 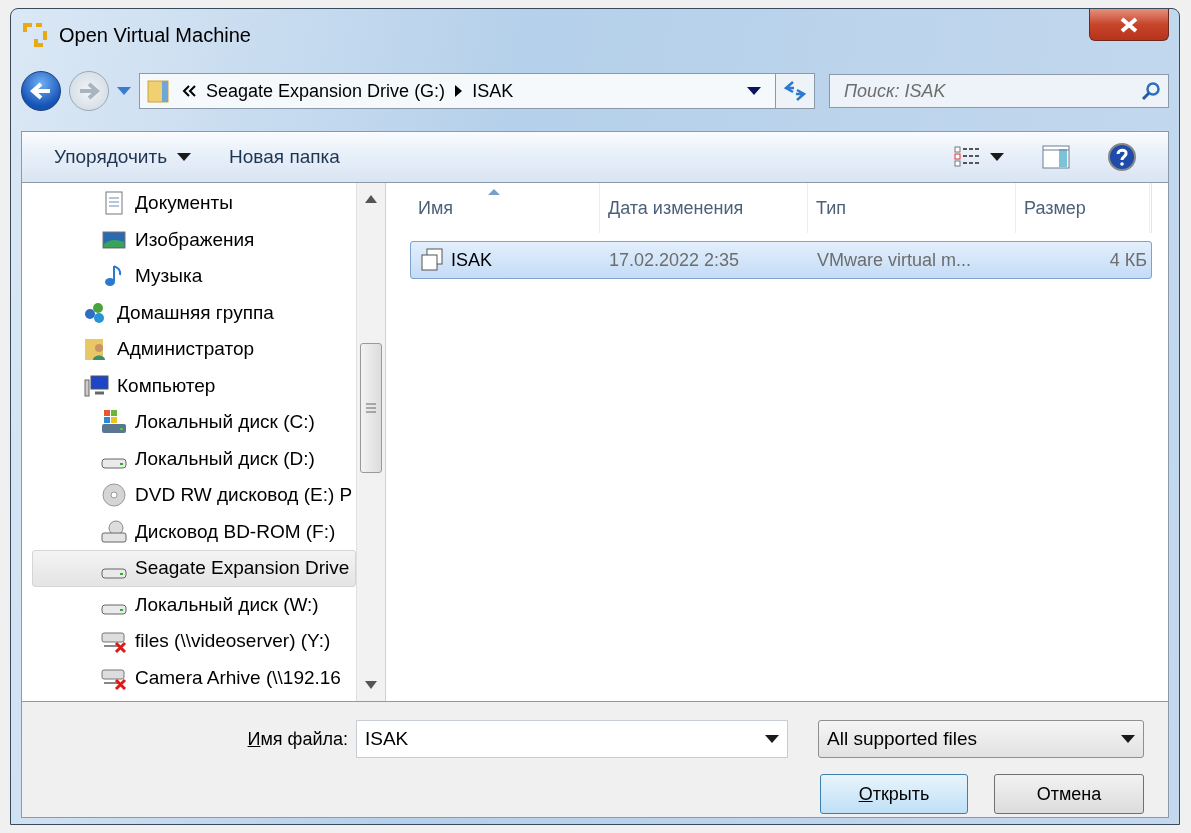 I want to click on scroll-thumb, so click(x=371, y=408).